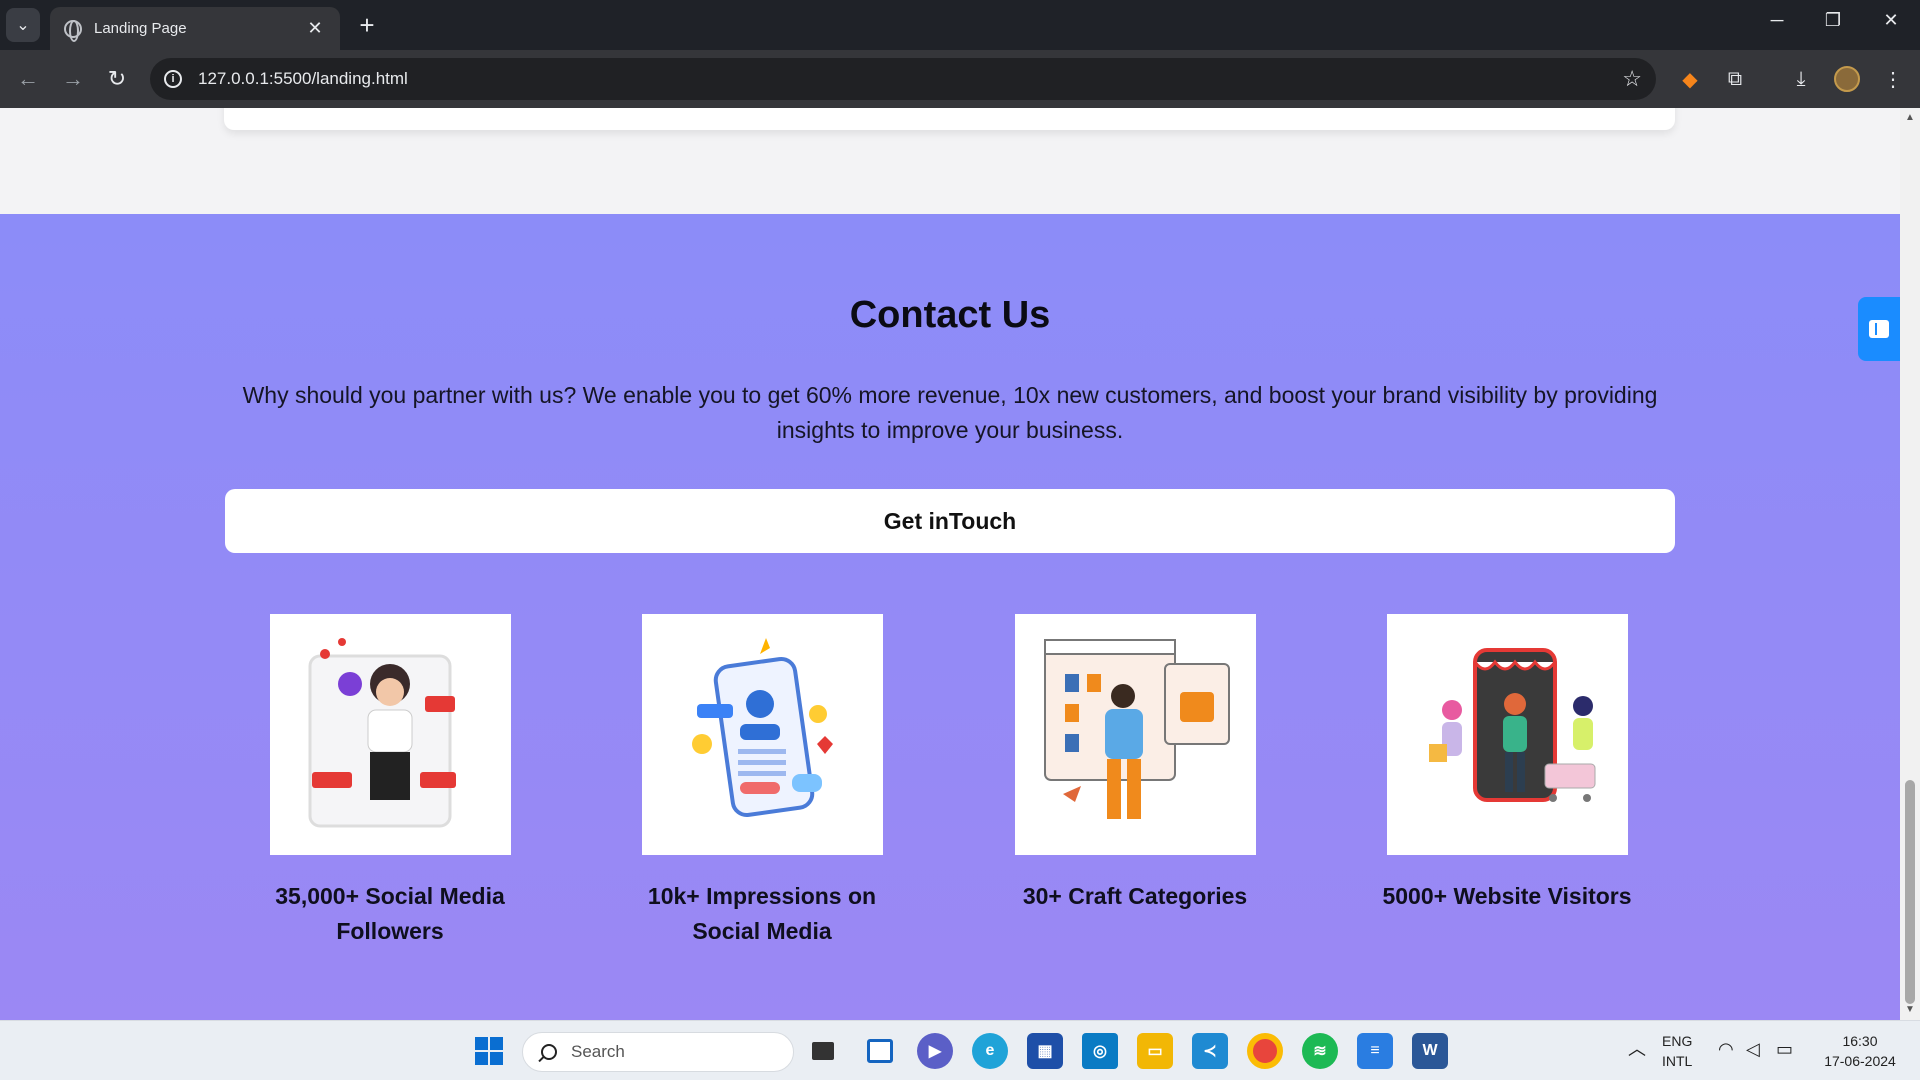  Describe the element at coordinates (1910, 892) in the screenshot. I see `scrollbar-thumb` at that location.